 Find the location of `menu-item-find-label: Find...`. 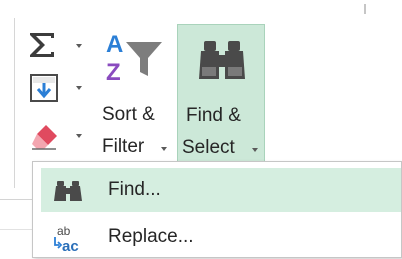

menu-item-find-label: Find... is located at coordinates (134, 189).